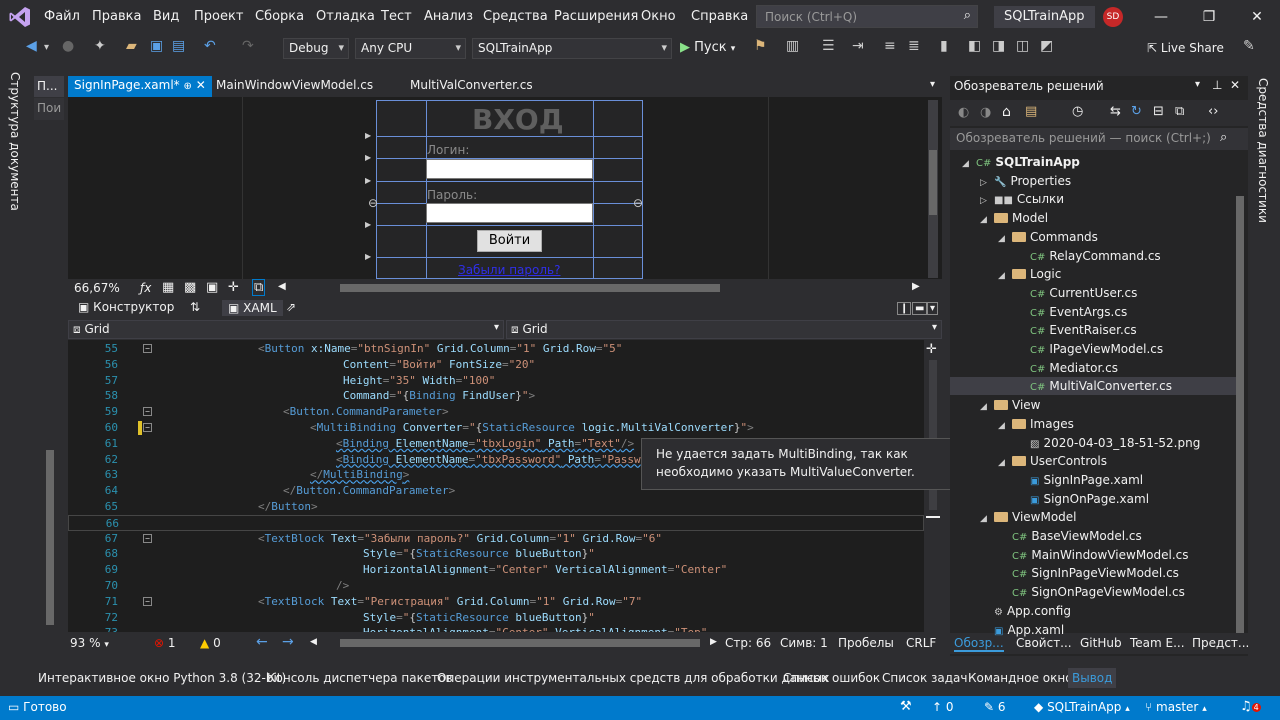  Describe the element at coordinates (1031, 111) in the screenshot. I see `switch-views-icon: ▤` at that location.